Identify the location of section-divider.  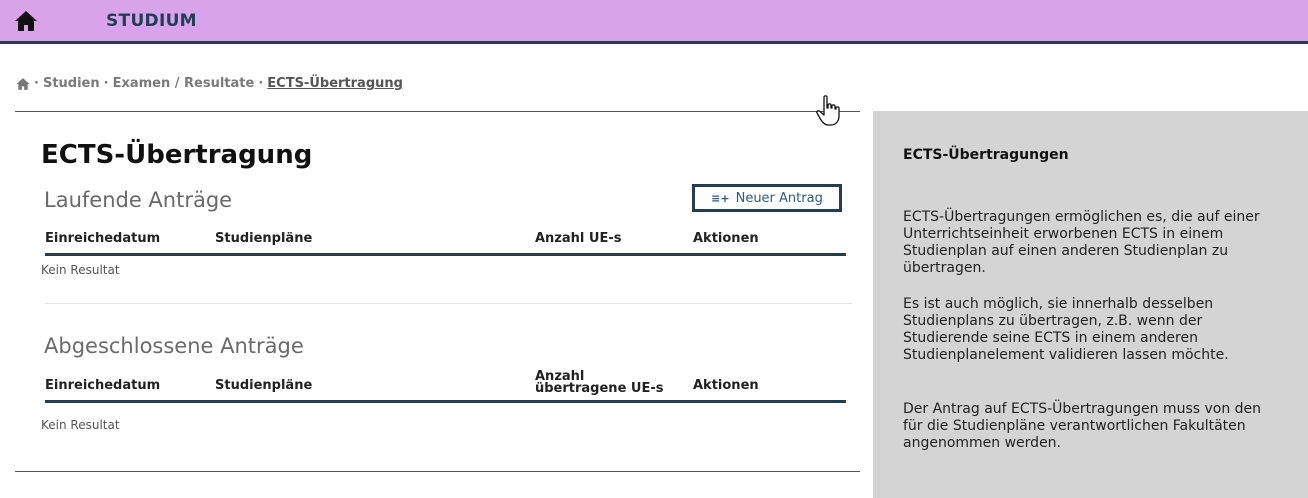
(448, 303).